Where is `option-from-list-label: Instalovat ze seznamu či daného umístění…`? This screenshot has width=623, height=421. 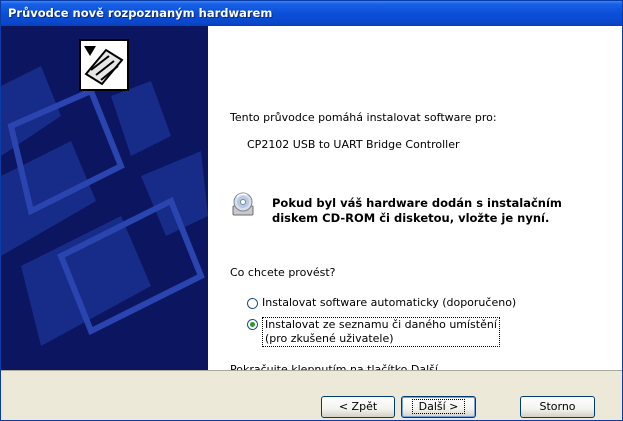 option-from-list-label: Instalovat ze seznamu či daného umístění… is located at coordinates (381, 332).